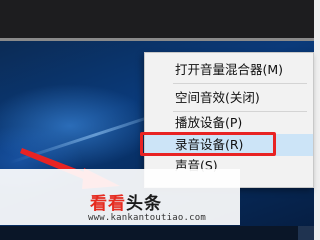 The image size is (320, 240). What do you see at coordinates (229, 98) in the screenshot?
I see `menu-item-spatial-sound: 空间音效(关闭)` at bounding box center [229, 98].